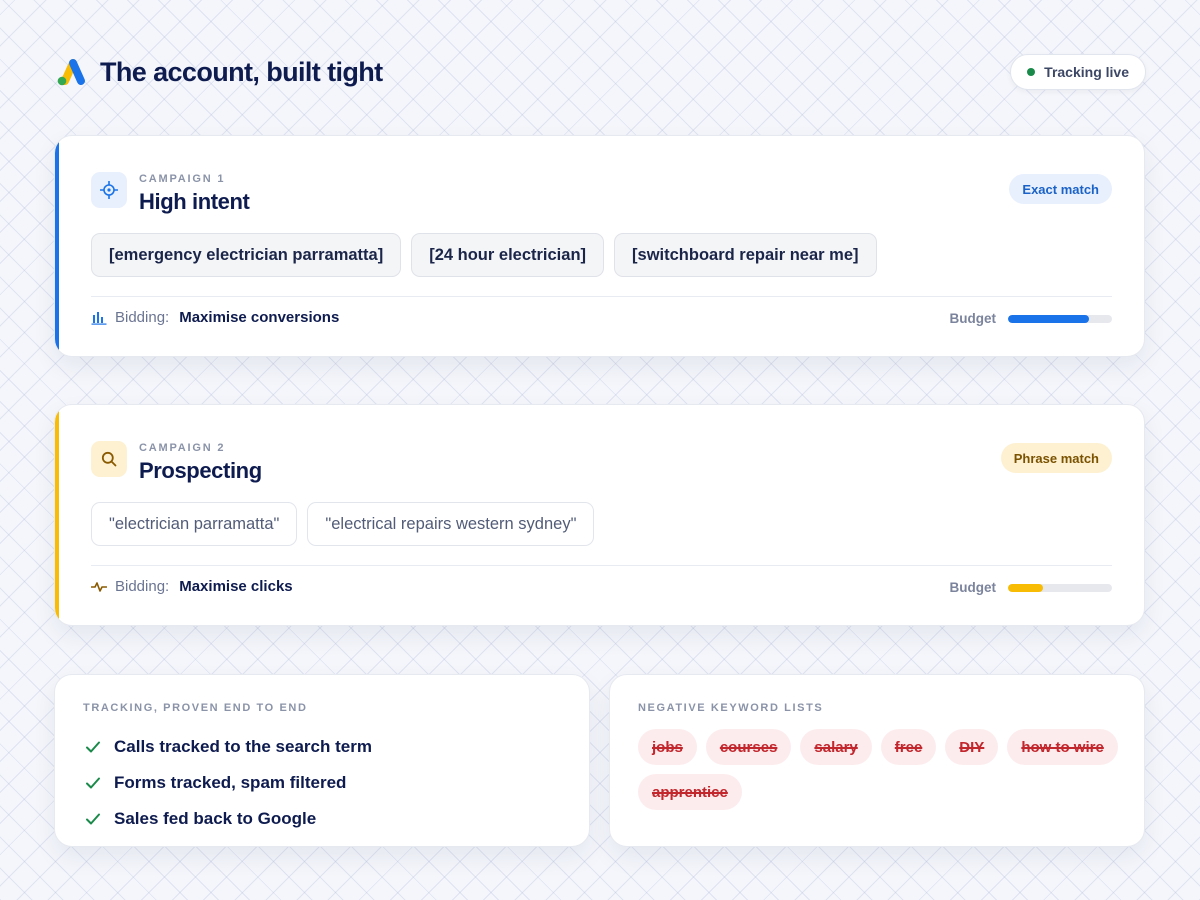 This screenshot has width=1200, height=900. I want to click on campaign-header: CAMPAIGN 2 Prospecting, so click(176, 462).